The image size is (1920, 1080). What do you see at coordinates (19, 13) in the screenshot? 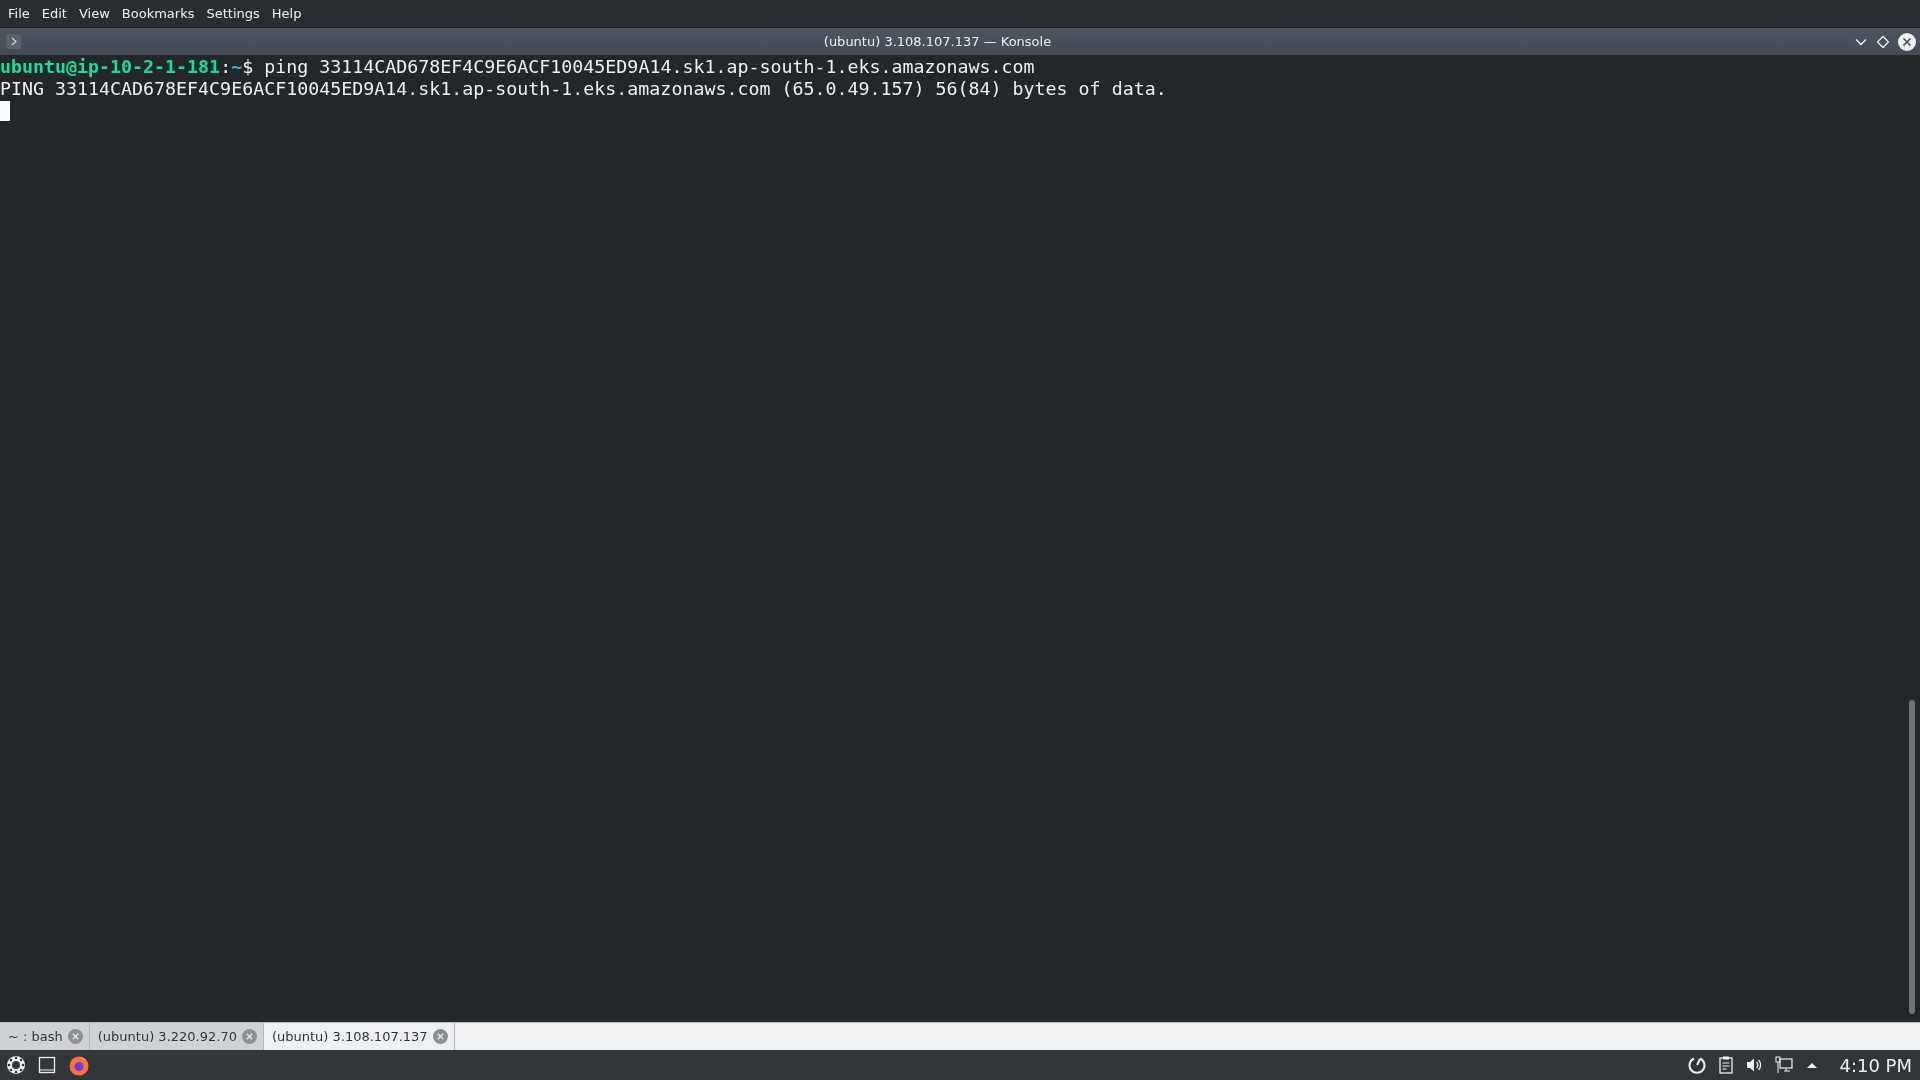
I see `menu-item: File` at bounding box center [19, 13].